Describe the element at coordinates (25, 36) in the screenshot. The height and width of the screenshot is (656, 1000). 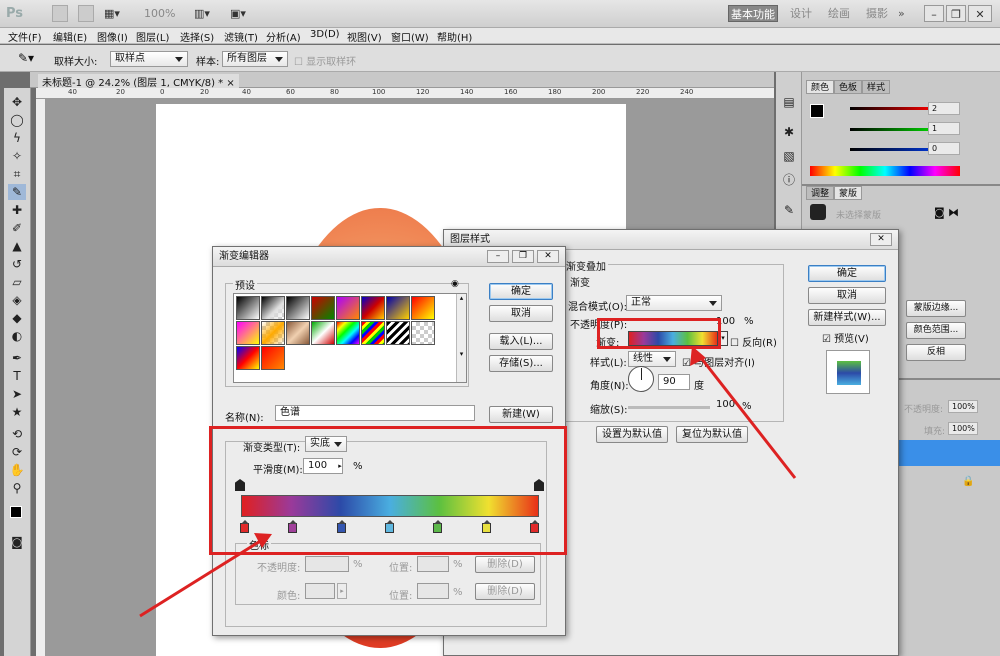
I see `menu-file: 文件(F)` at that location.